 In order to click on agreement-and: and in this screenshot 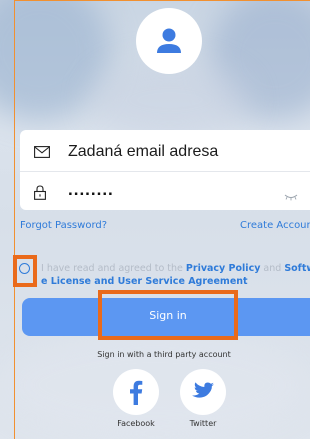, I will do `click(272, 268)`.